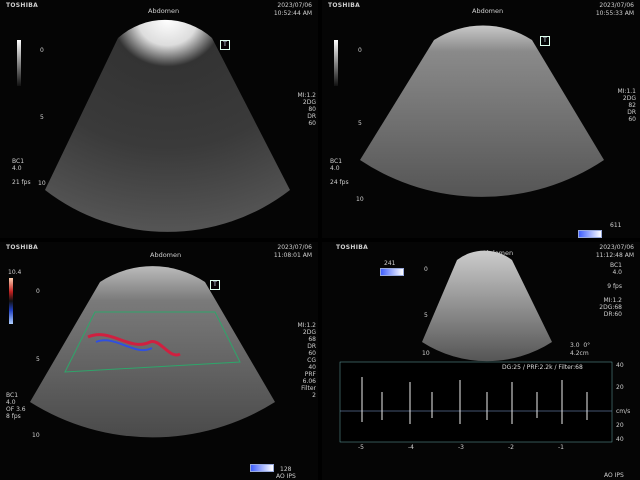 This screenshot has height=480, width=640. Describe the element at coordinates (623, 411) in the screenshot. I see `doppler-y-unit: cm/s` at that location.